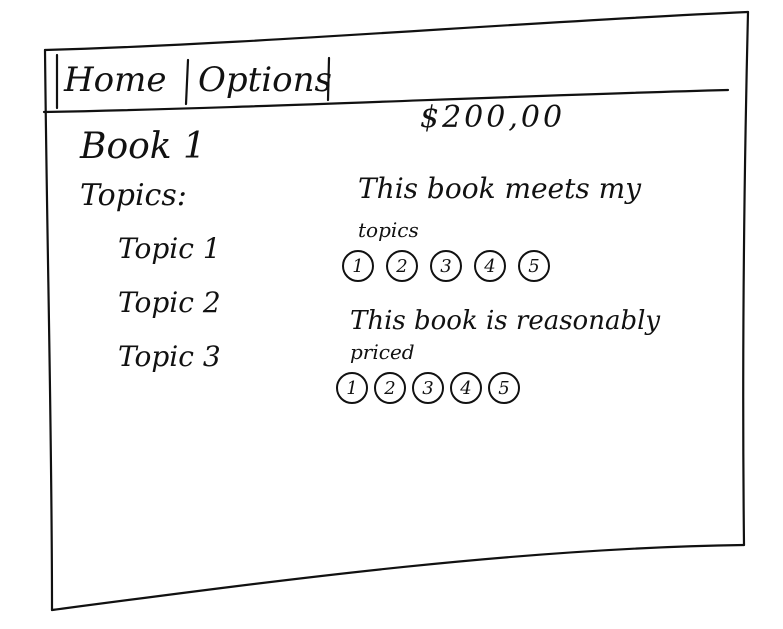 Image resolution: width=783 pixels, height=629 pixels. Describe the element at coordinates (143, 146) in the screenshot. I see `book-title: Book 1` at that location.